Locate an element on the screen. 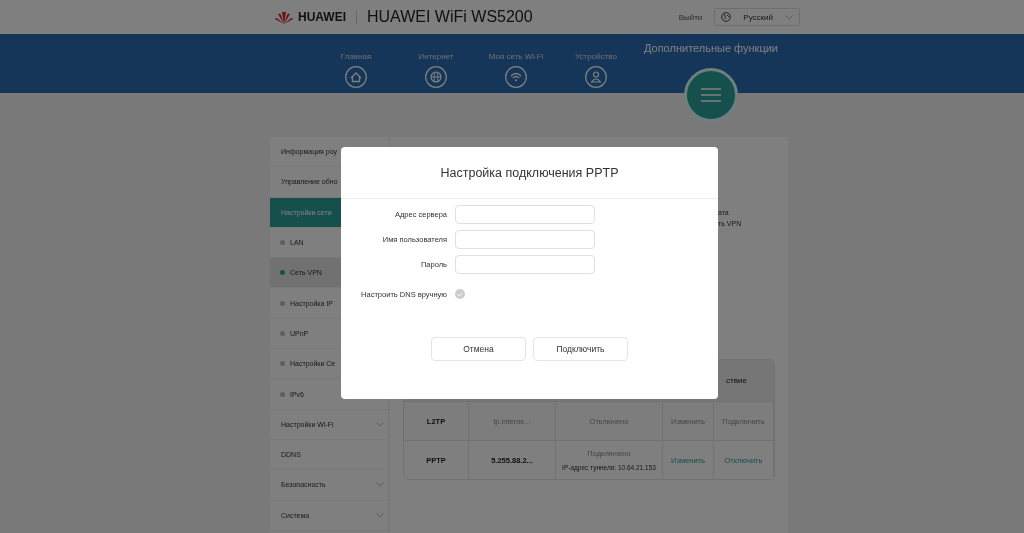 This screenshot has height=533, width=1024. home-icon is located at coordinates (356, 77).